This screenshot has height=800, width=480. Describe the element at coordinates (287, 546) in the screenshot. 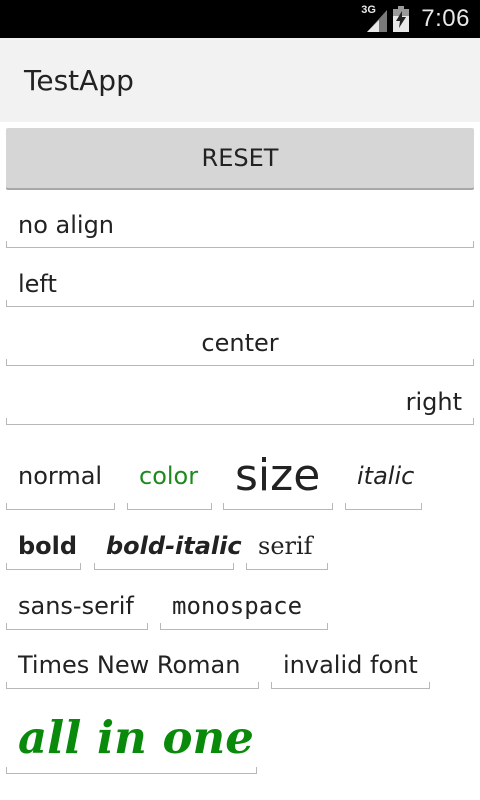

I see `text-field-serif: serif` at that location.